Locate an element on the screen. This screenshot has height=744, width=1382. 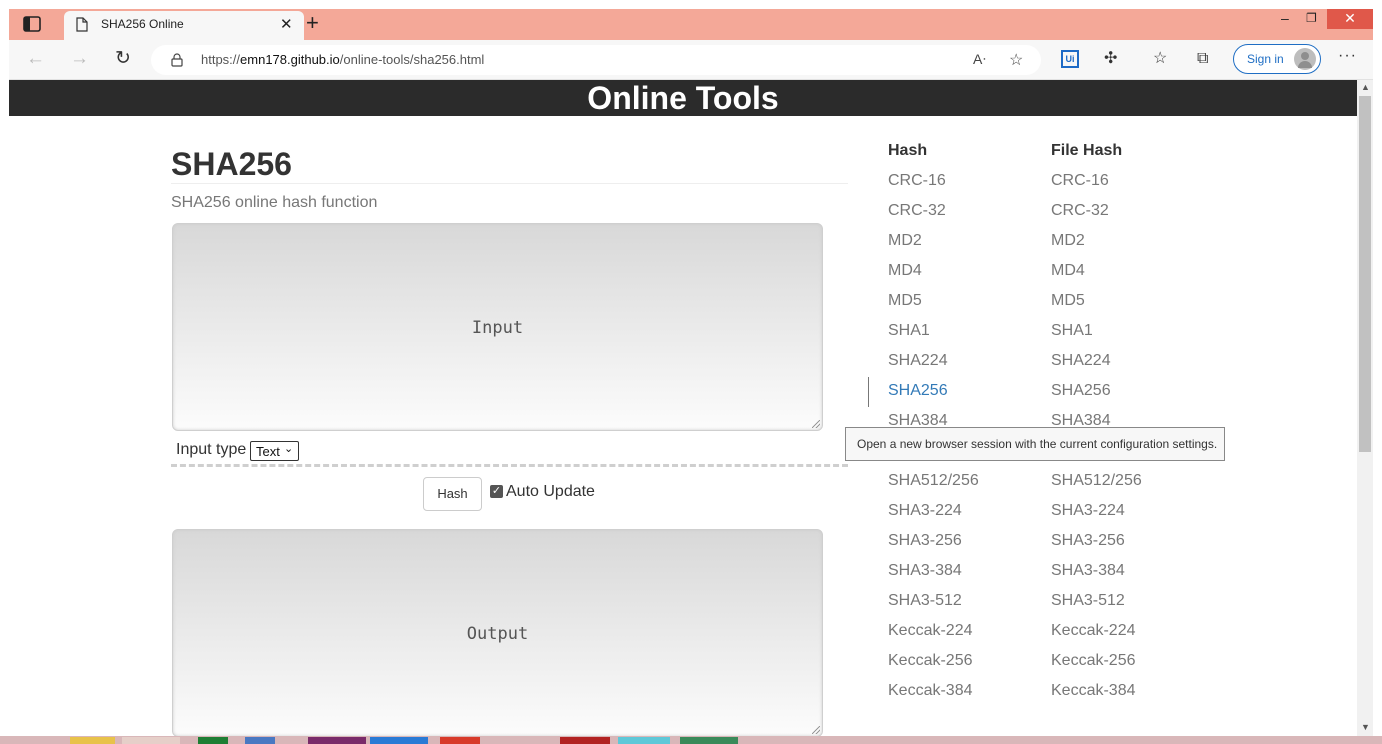
sign-in-button: Sign in is located at coordinates (1277, 59).